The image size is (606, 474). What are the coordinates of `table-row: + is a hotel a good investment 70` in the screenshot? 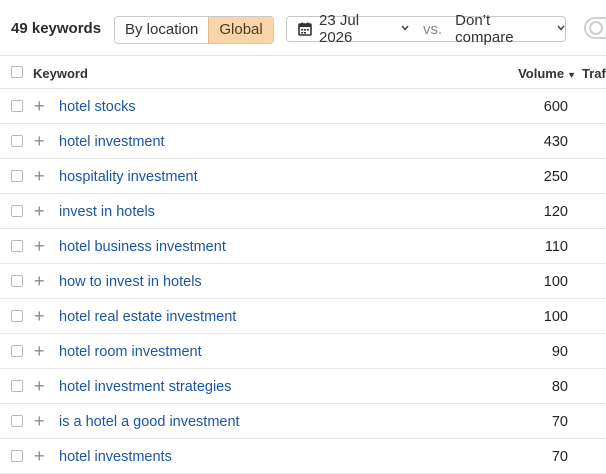 It's located at (303, 421).